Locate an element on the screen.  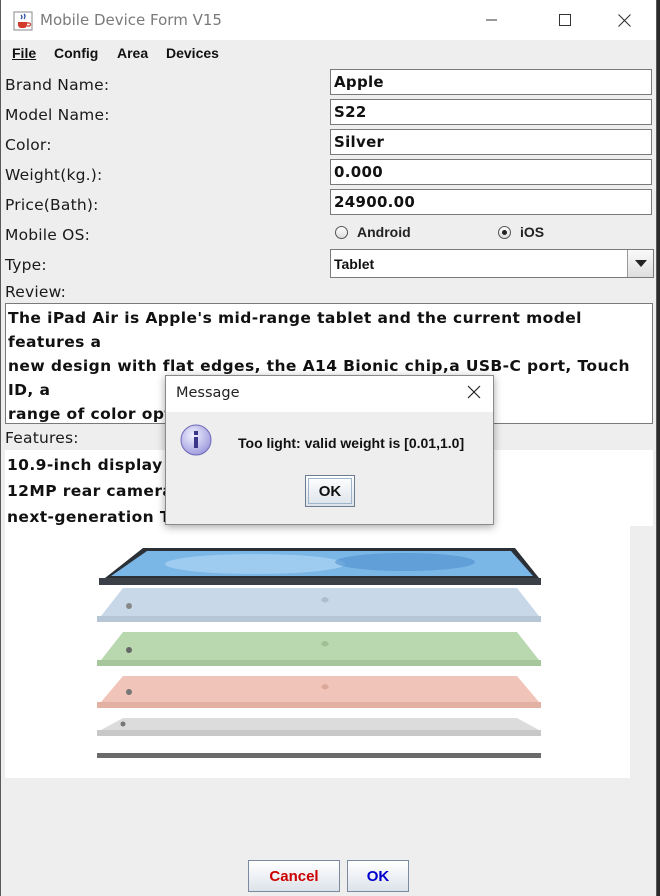
maximize-button is located at coordinates (565, 20).